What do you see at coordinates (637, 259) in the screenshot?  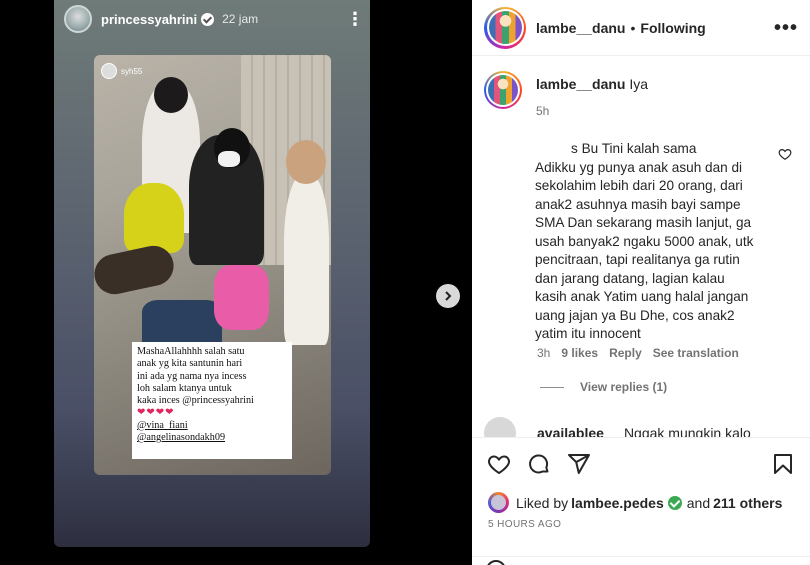 I see `comment-line: pencitraan, tapi realitanya ga rutin` at bounding box center [637, 259].